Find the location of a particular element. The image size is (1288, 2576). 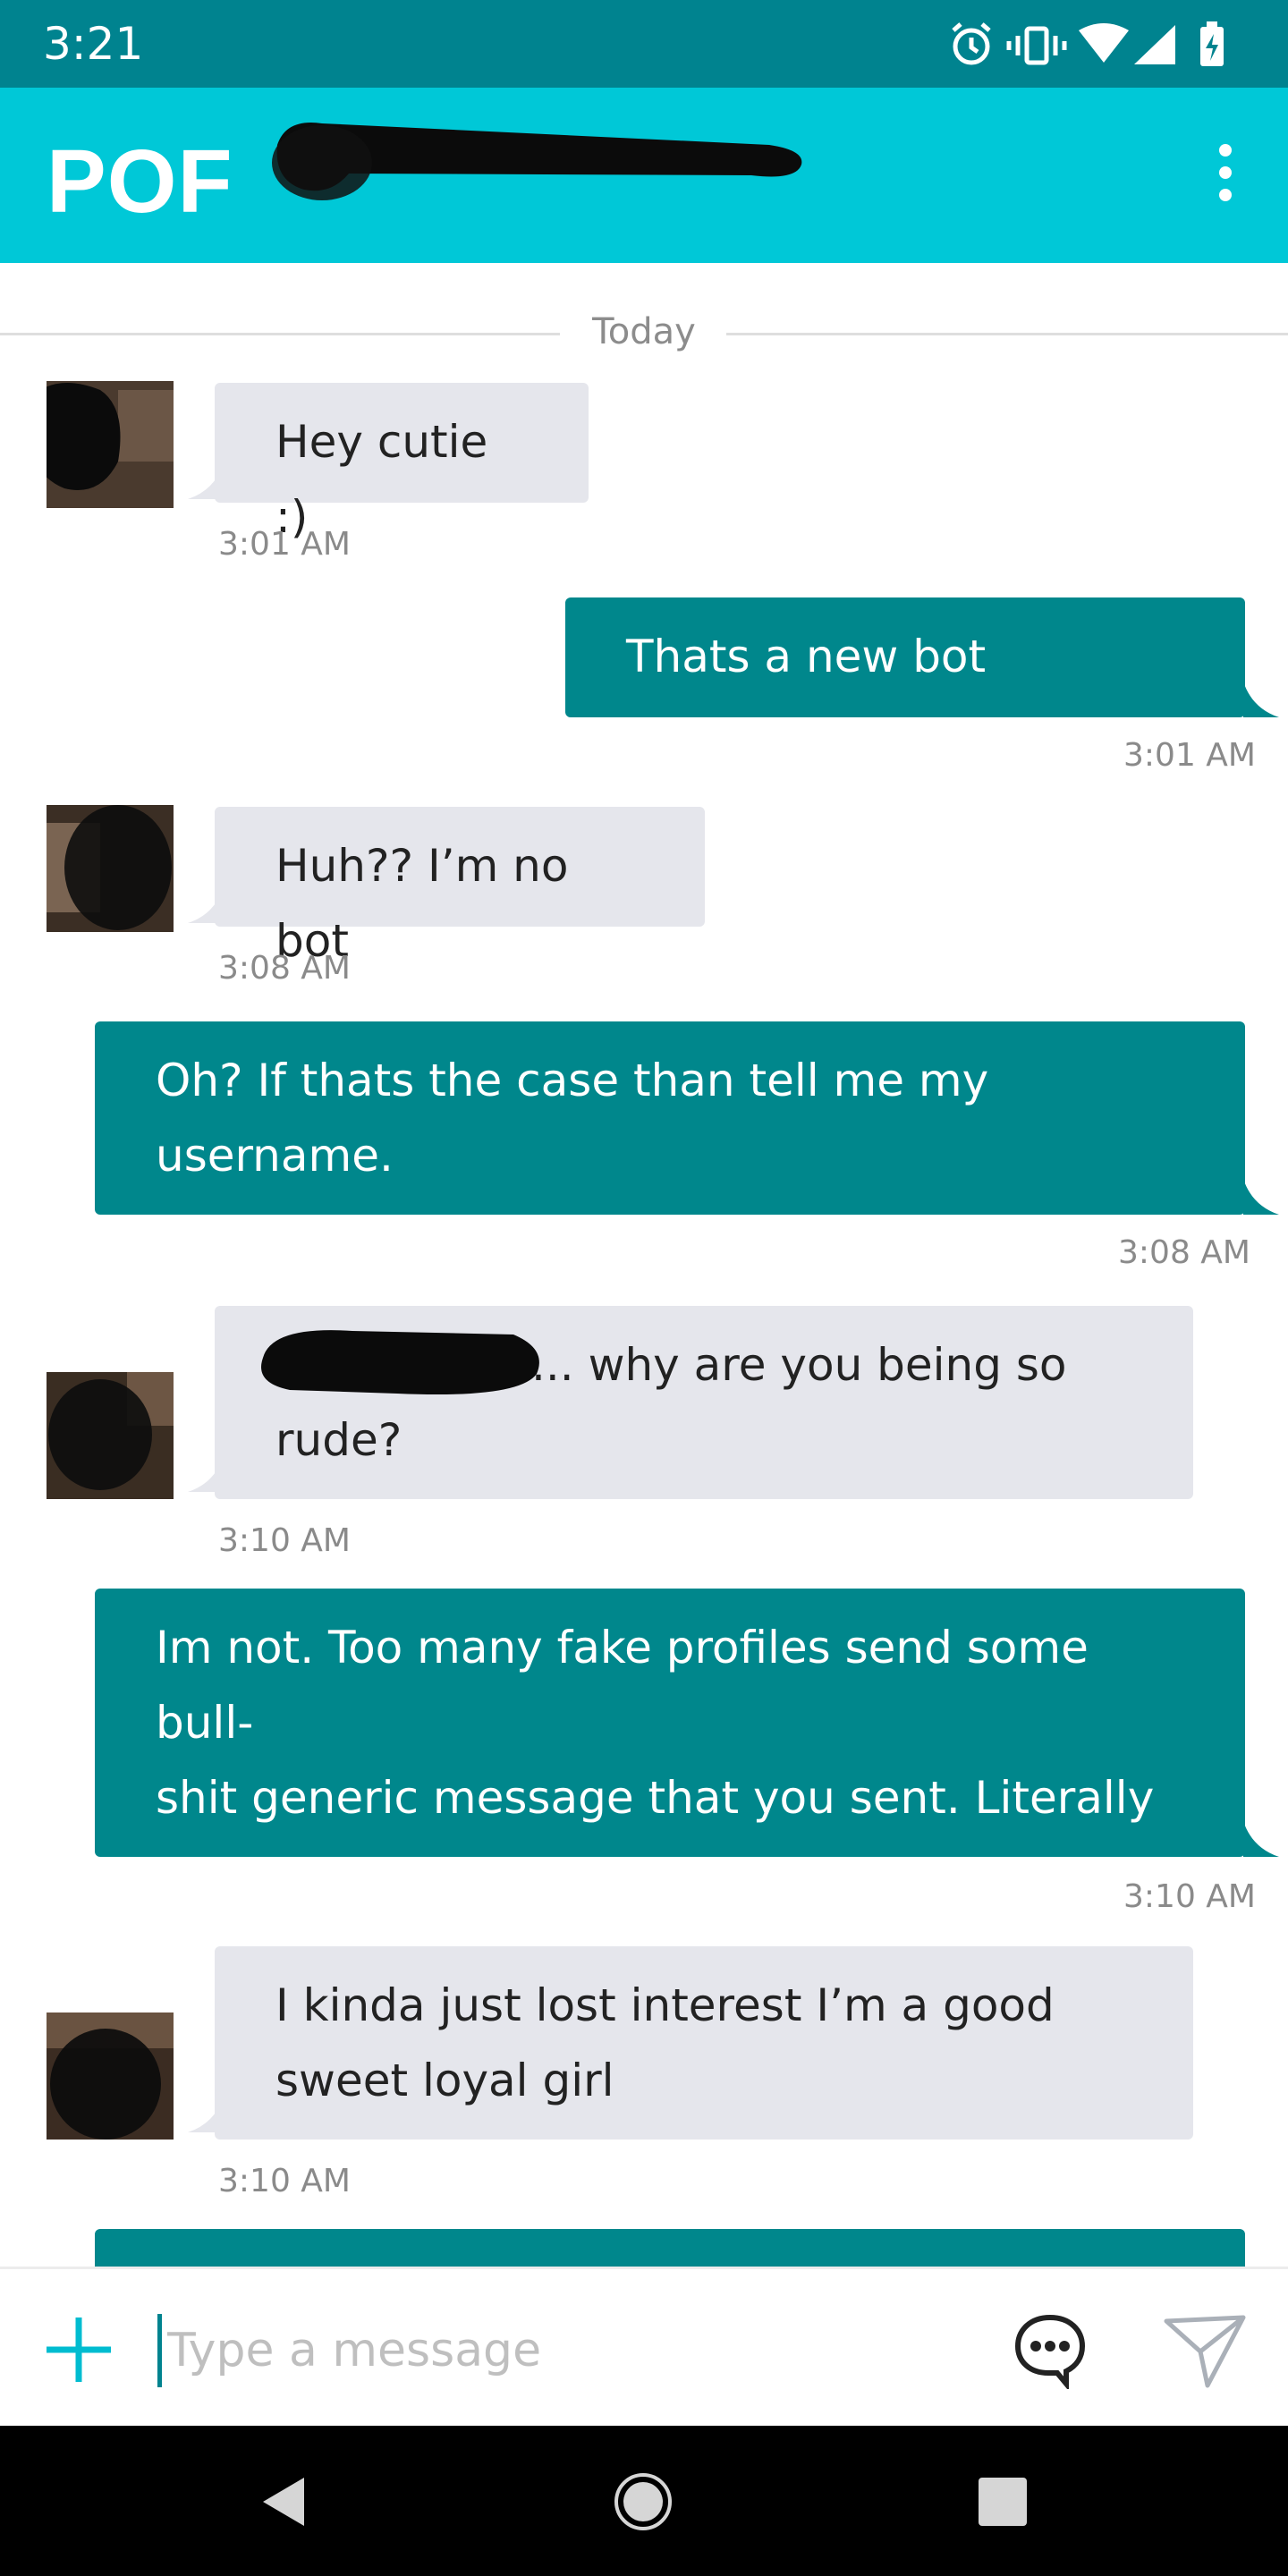

message-input is located at coordinates (565, 2350).